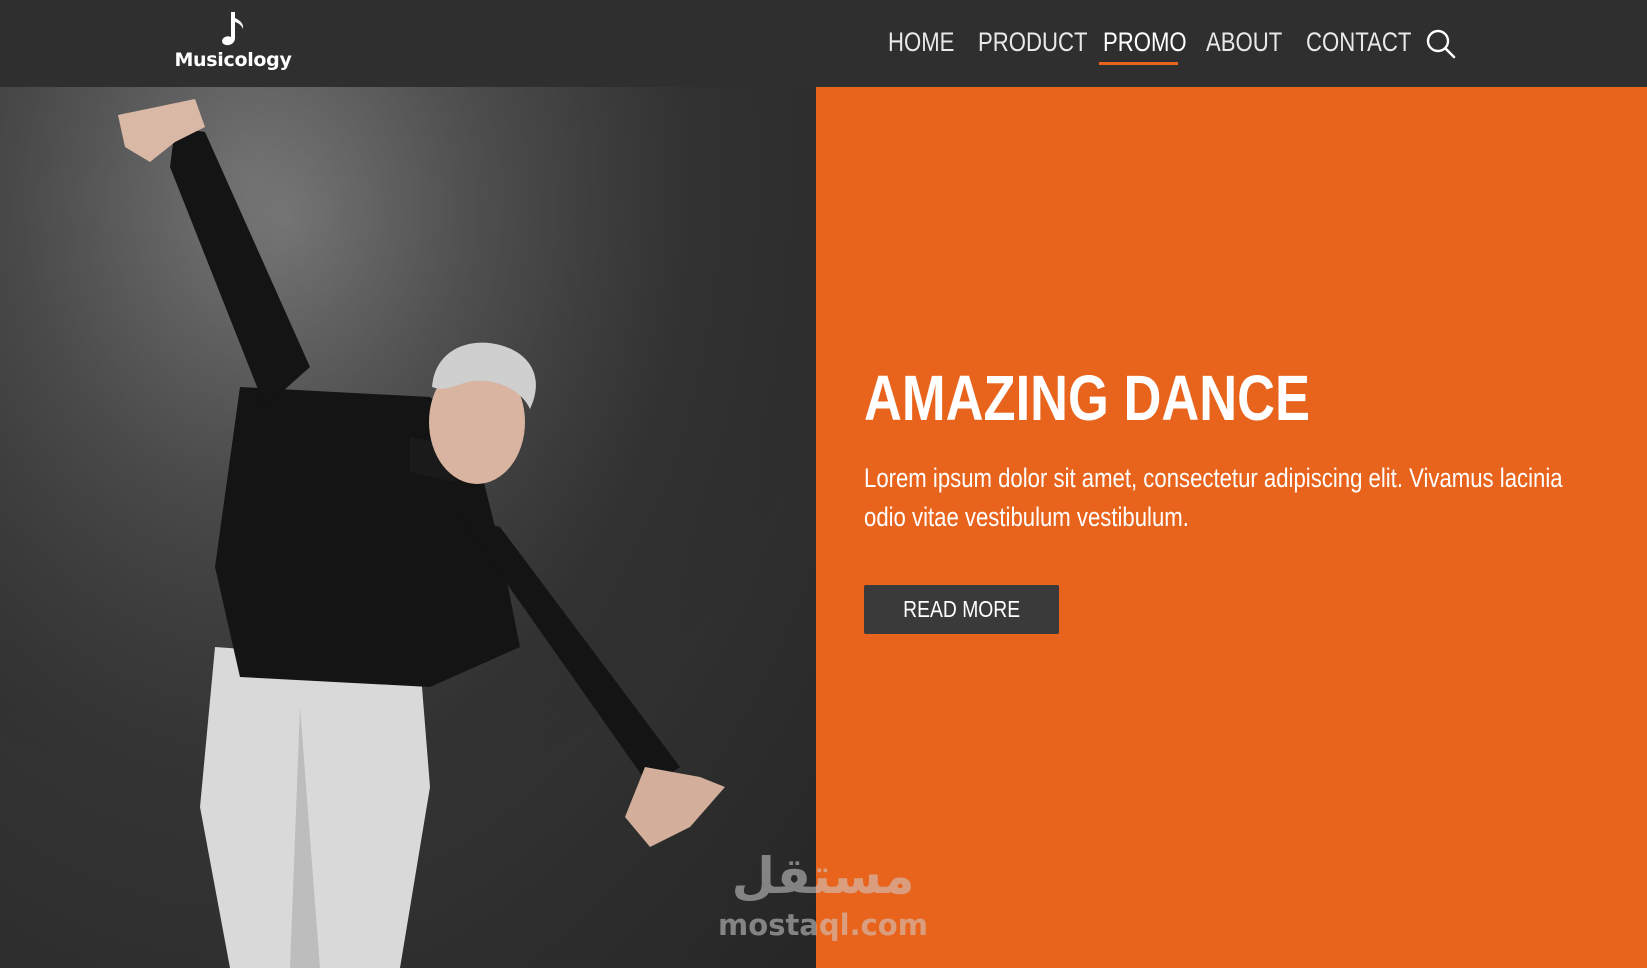 This screenshot has width=1647, height=968. I want to click on watermark-latin: mostaql.com, so click(823, 925).